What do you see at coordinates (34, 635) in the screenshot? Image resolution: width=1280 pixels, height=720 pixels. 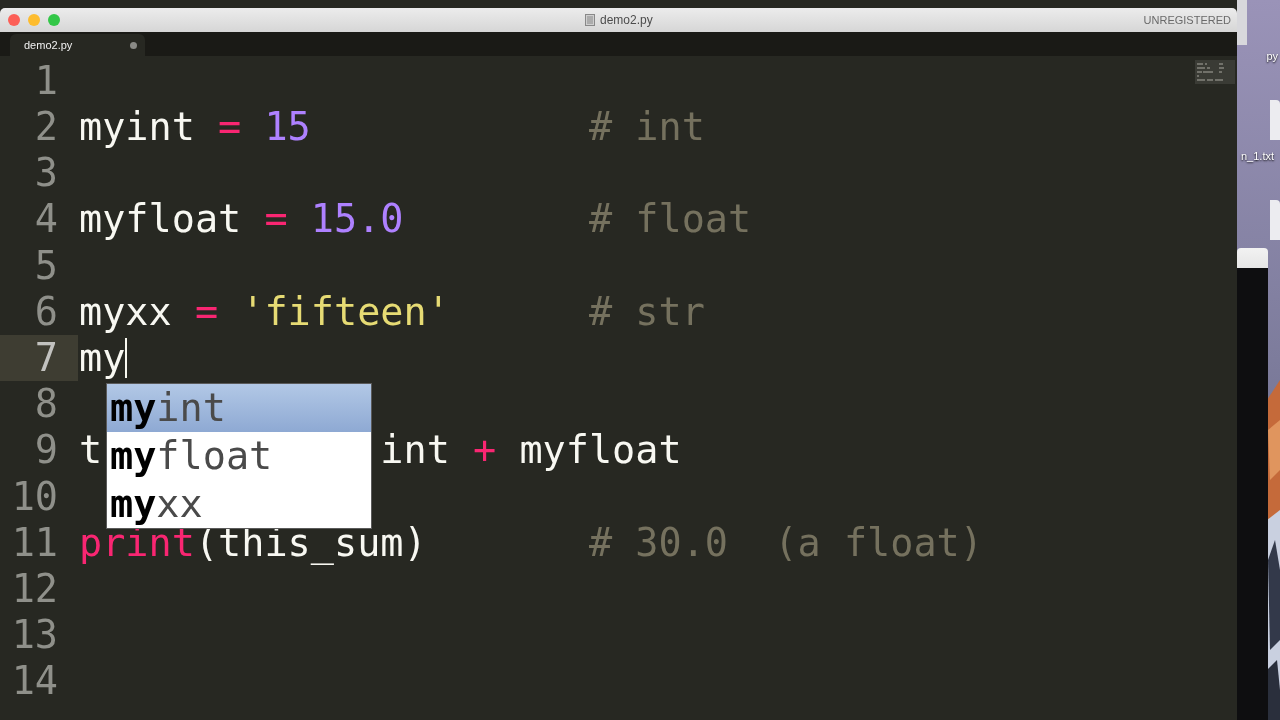 I see `line-number: 13` at bounding box center [34, 635].